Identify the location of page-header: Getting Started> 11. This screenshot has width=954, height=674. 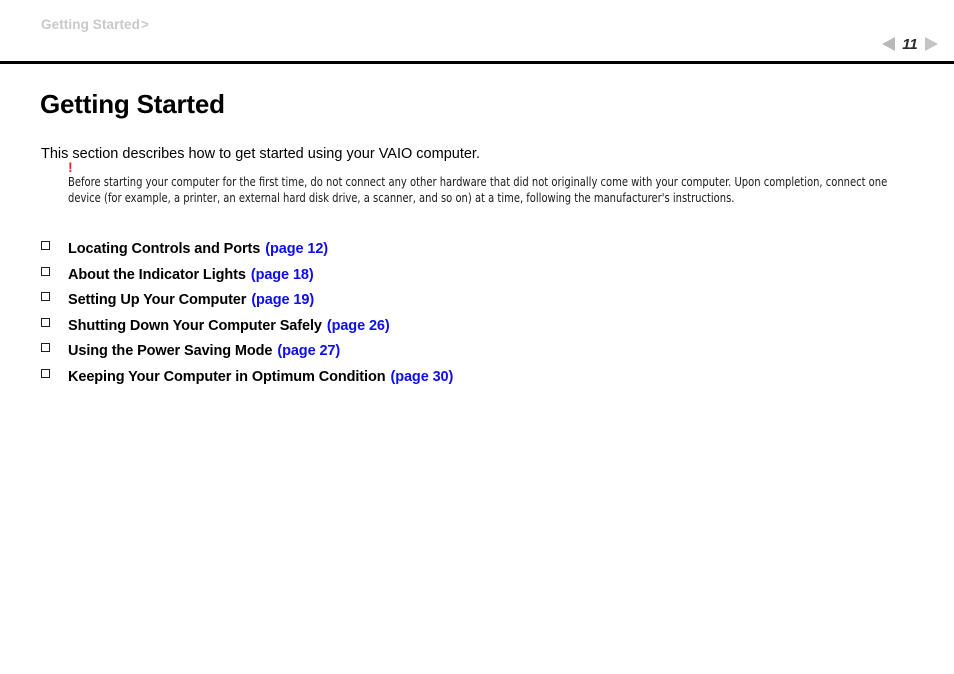
(477, 32).